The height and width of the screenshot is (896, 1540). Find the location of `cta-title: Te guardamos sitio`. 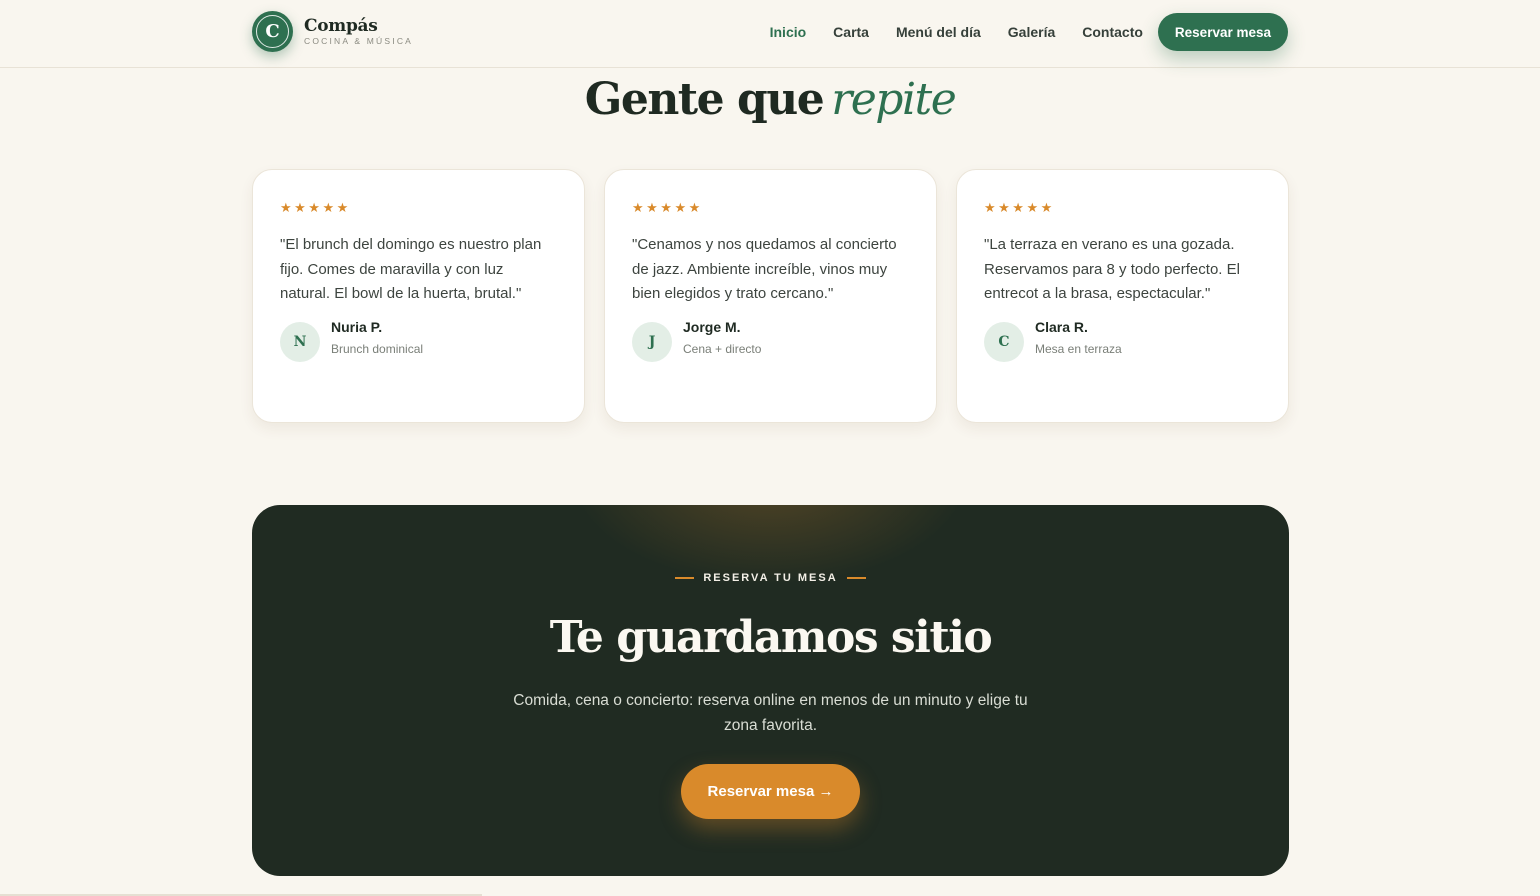

cta-title: Te guardamos sitio is located at coordinates (771, 637).